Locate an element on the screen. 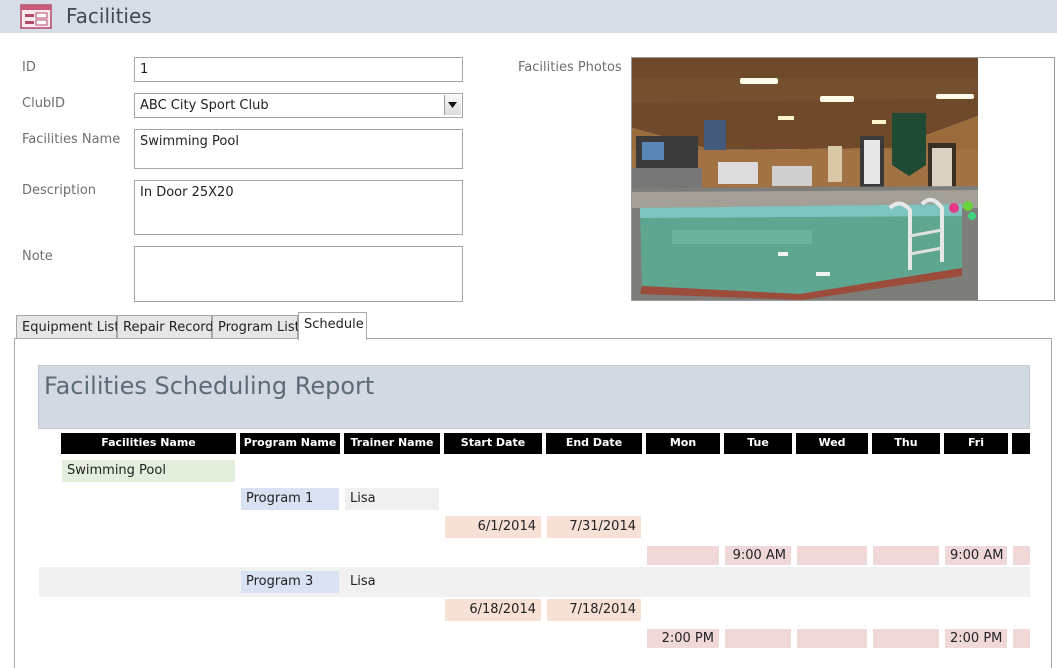 The width and height of the screenshot is (1057, 668). fri-time-cell: 9:00 AM is located at coordinates (976, 555).